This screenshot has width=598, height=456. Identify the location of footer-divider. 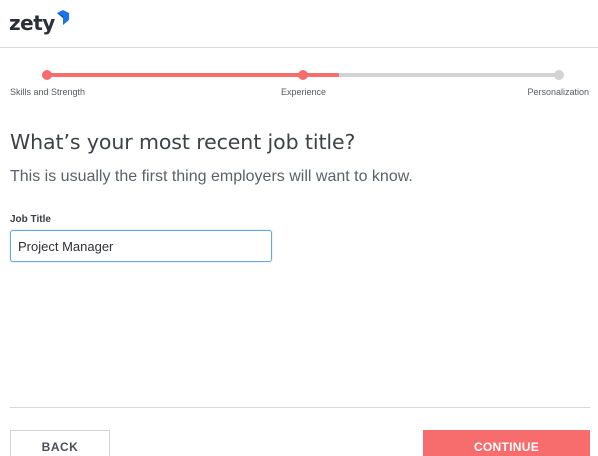
(300, 407).